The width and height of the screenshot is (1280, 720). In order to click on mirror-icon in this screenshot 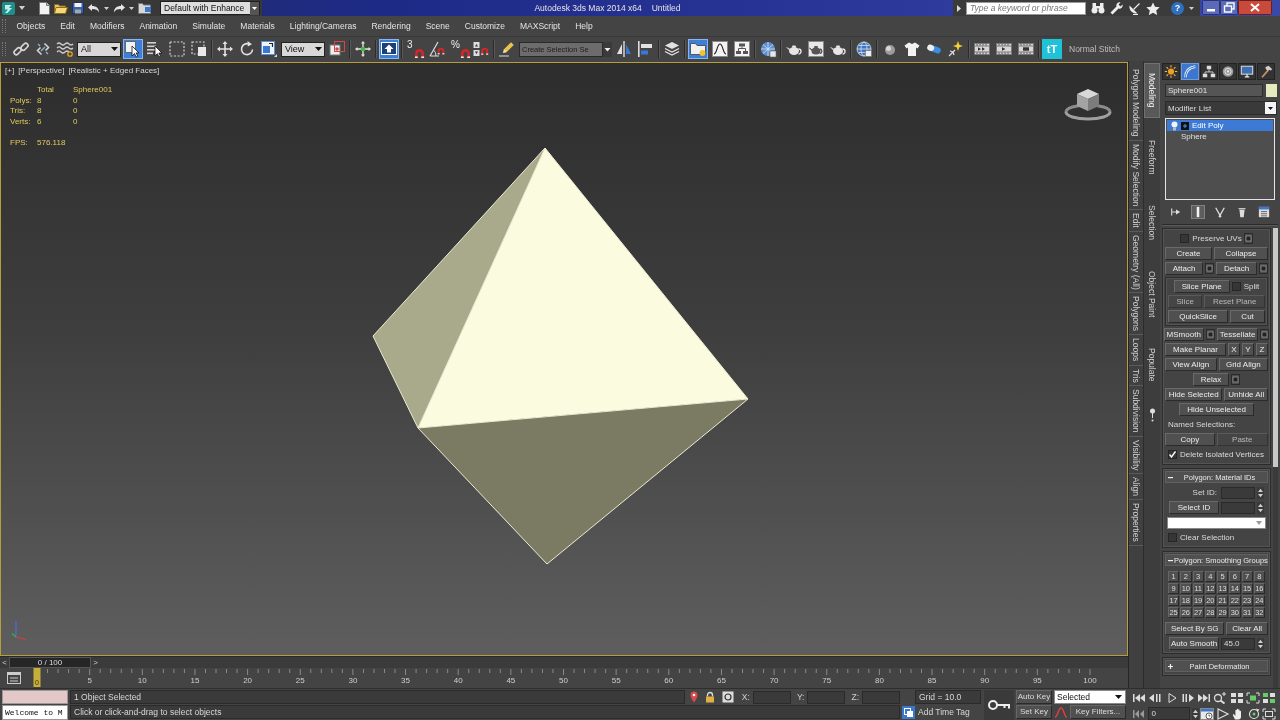, I will do `click(624, 49)`.